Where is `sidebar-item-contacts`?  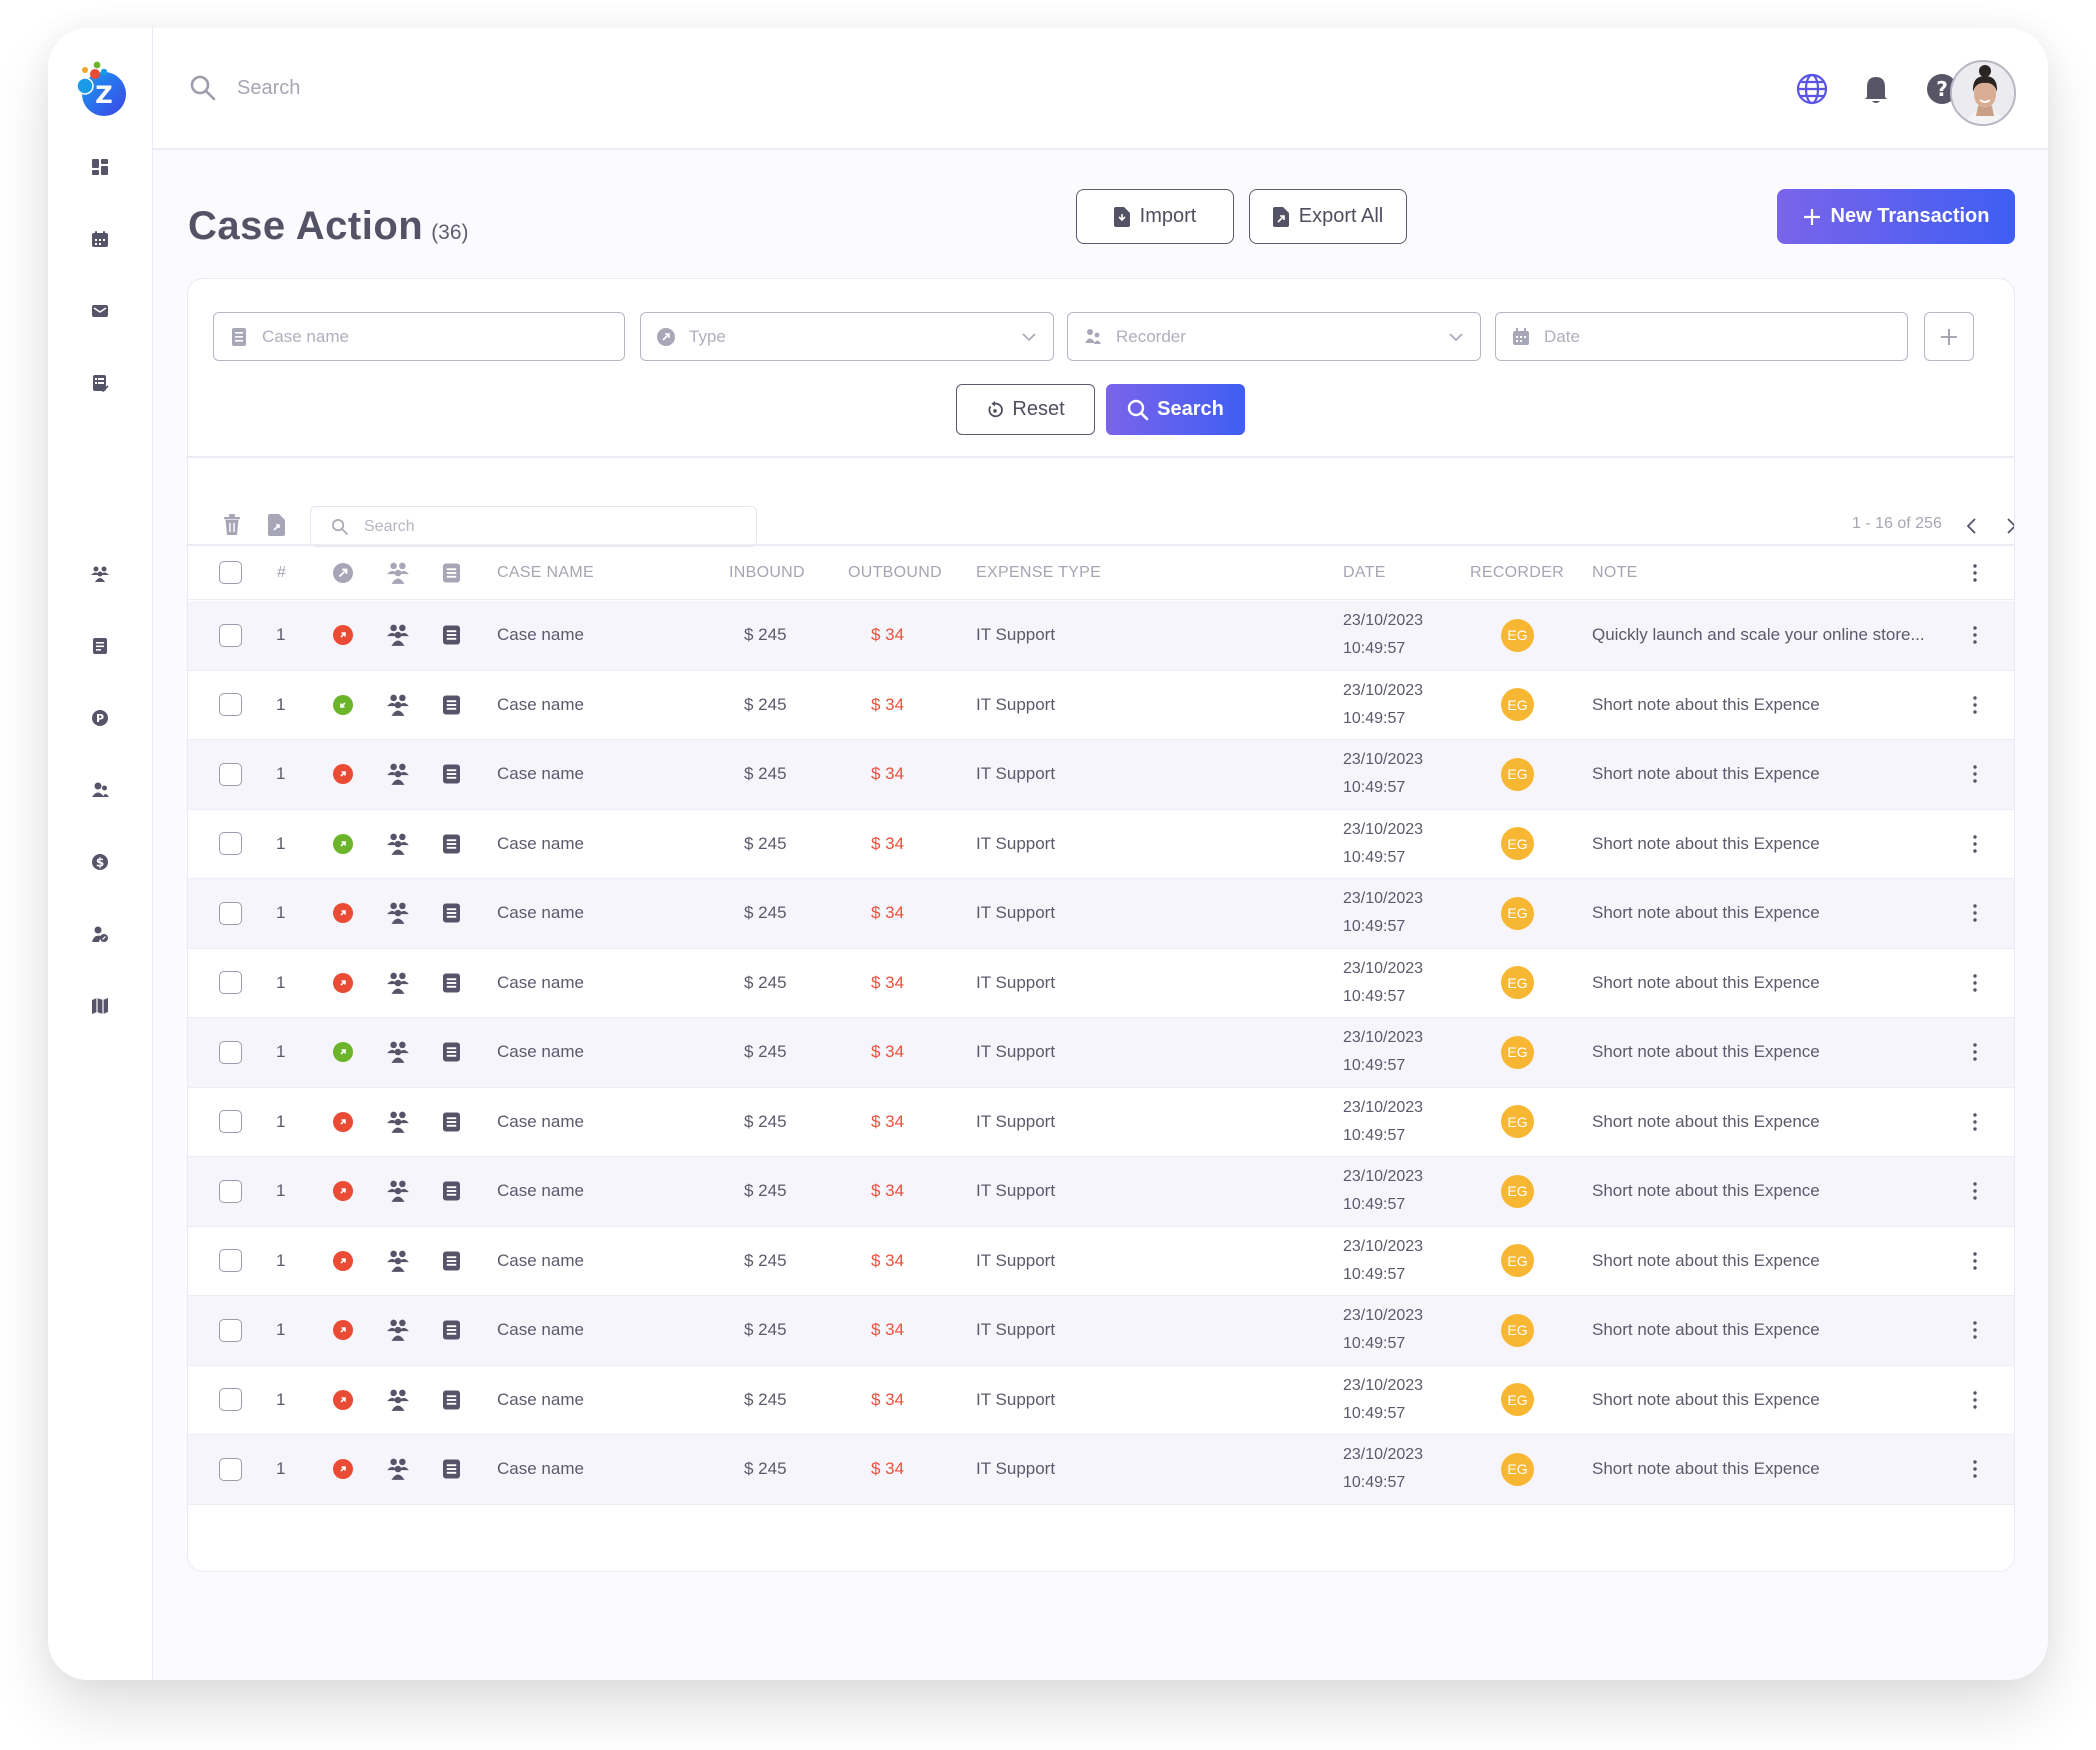 sidebar-item-contacts is located at coordinates (100, 790).